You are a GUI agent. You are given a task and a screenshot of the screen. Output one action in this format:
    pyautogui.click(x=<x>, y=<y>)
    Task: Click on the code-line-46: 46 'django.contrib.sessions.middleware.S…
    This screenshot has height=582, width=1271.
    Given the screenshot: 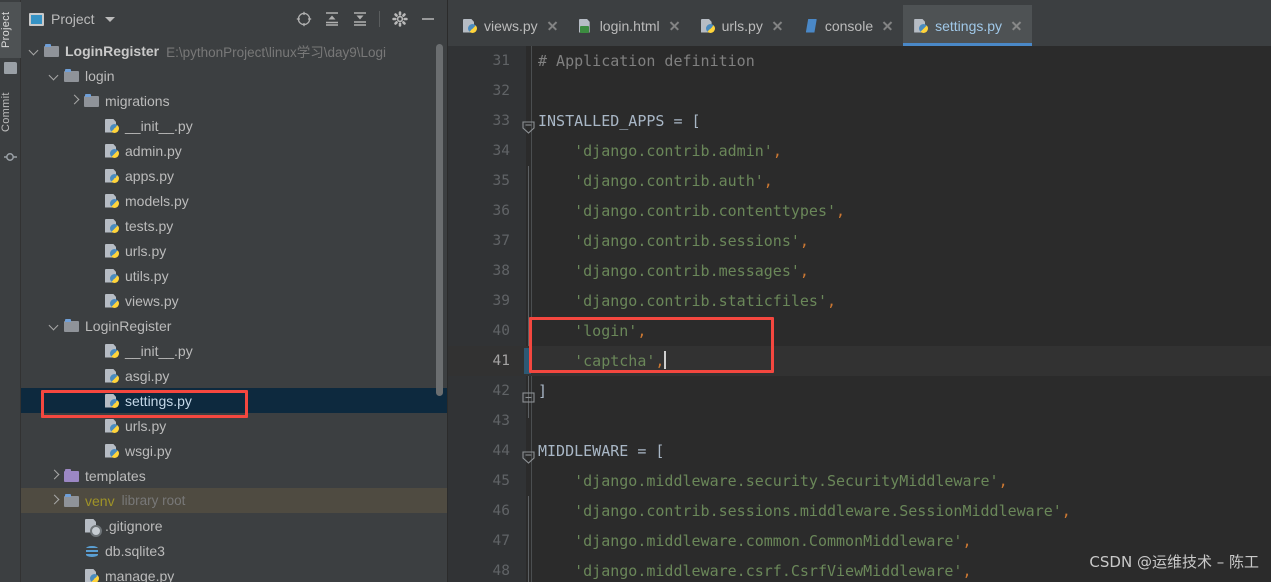 What is the action you would take?
    pyautogui.click(x=859, y=511)
    